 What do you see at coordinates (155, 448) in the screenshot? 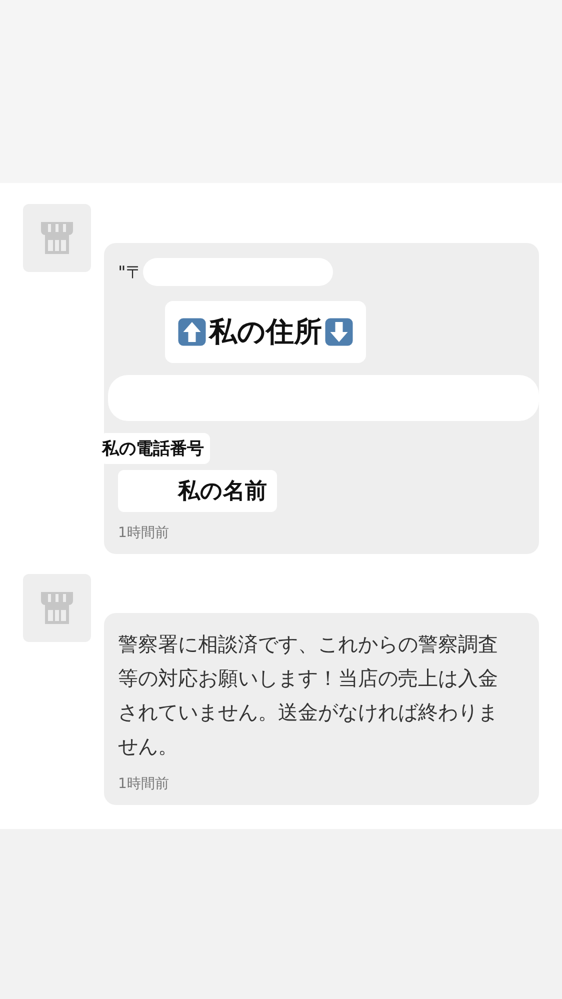
I see `phone-label: 私の電話番号` at bounding box center [155, 448].